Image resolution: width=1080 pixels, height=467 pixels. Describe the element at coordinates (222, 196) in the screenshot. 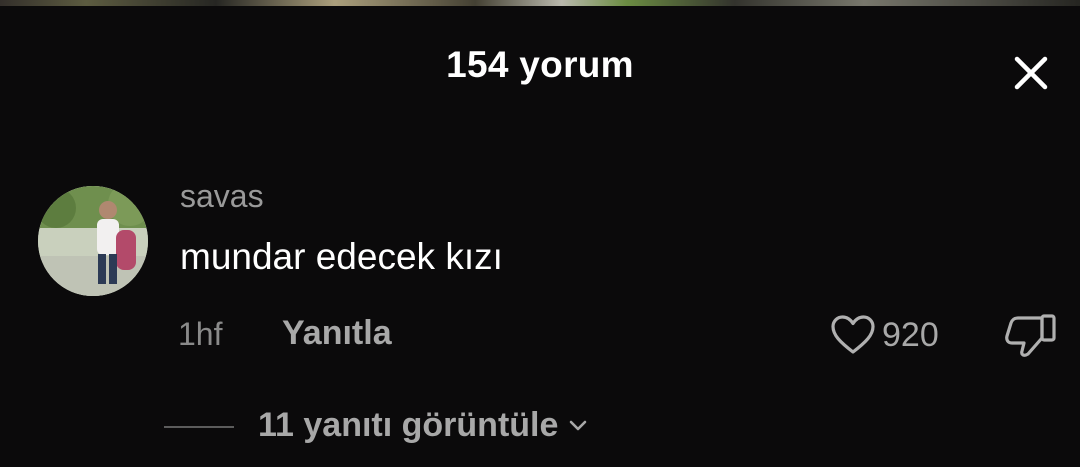

I see `comment-username: savas` at that location.